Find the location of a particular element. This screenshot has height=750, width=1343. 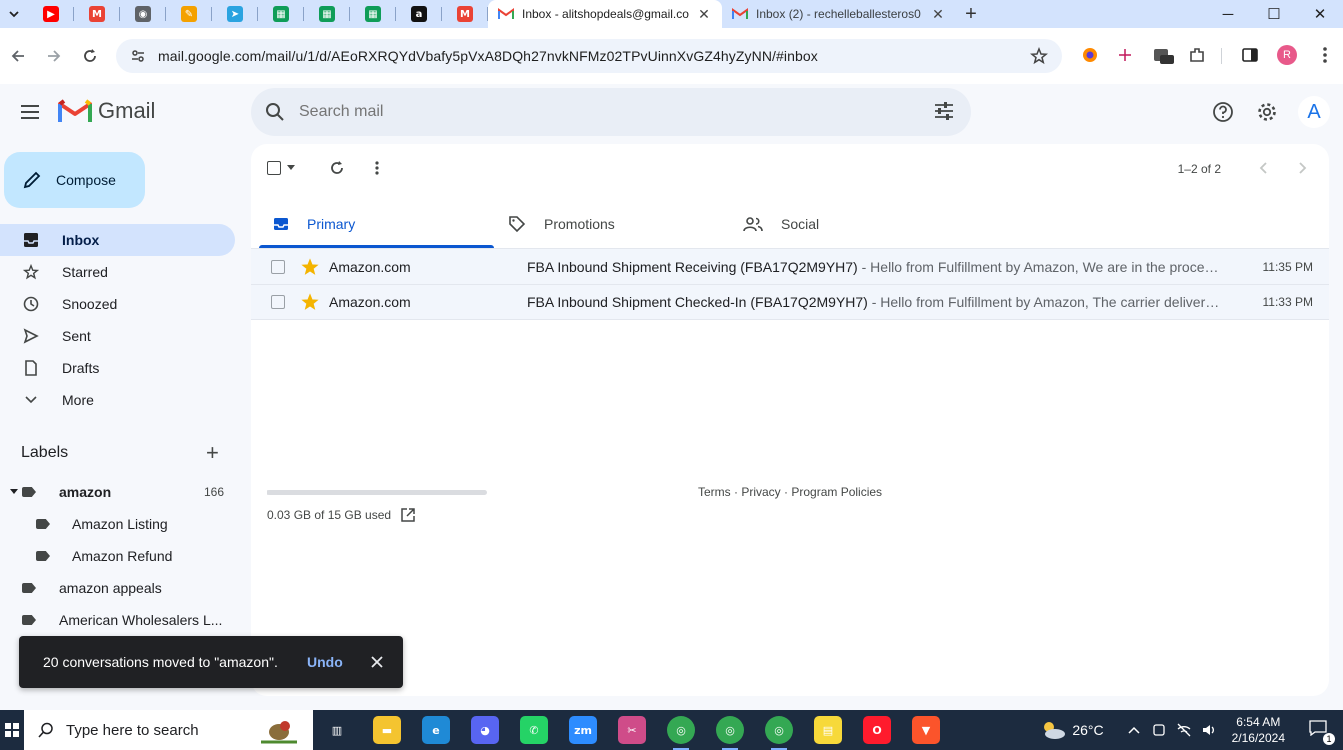

tab-search-chevron-icon is located at coordinates (14, 14).